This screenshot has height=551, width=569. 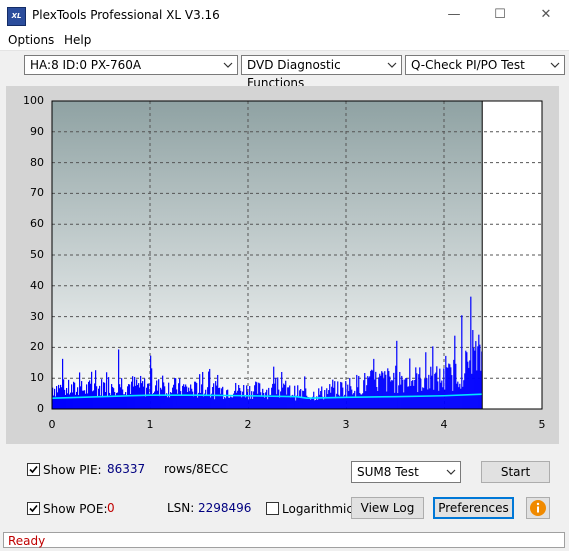 I want to click on preferences-button: Preferences, so click(x=473, y=508).